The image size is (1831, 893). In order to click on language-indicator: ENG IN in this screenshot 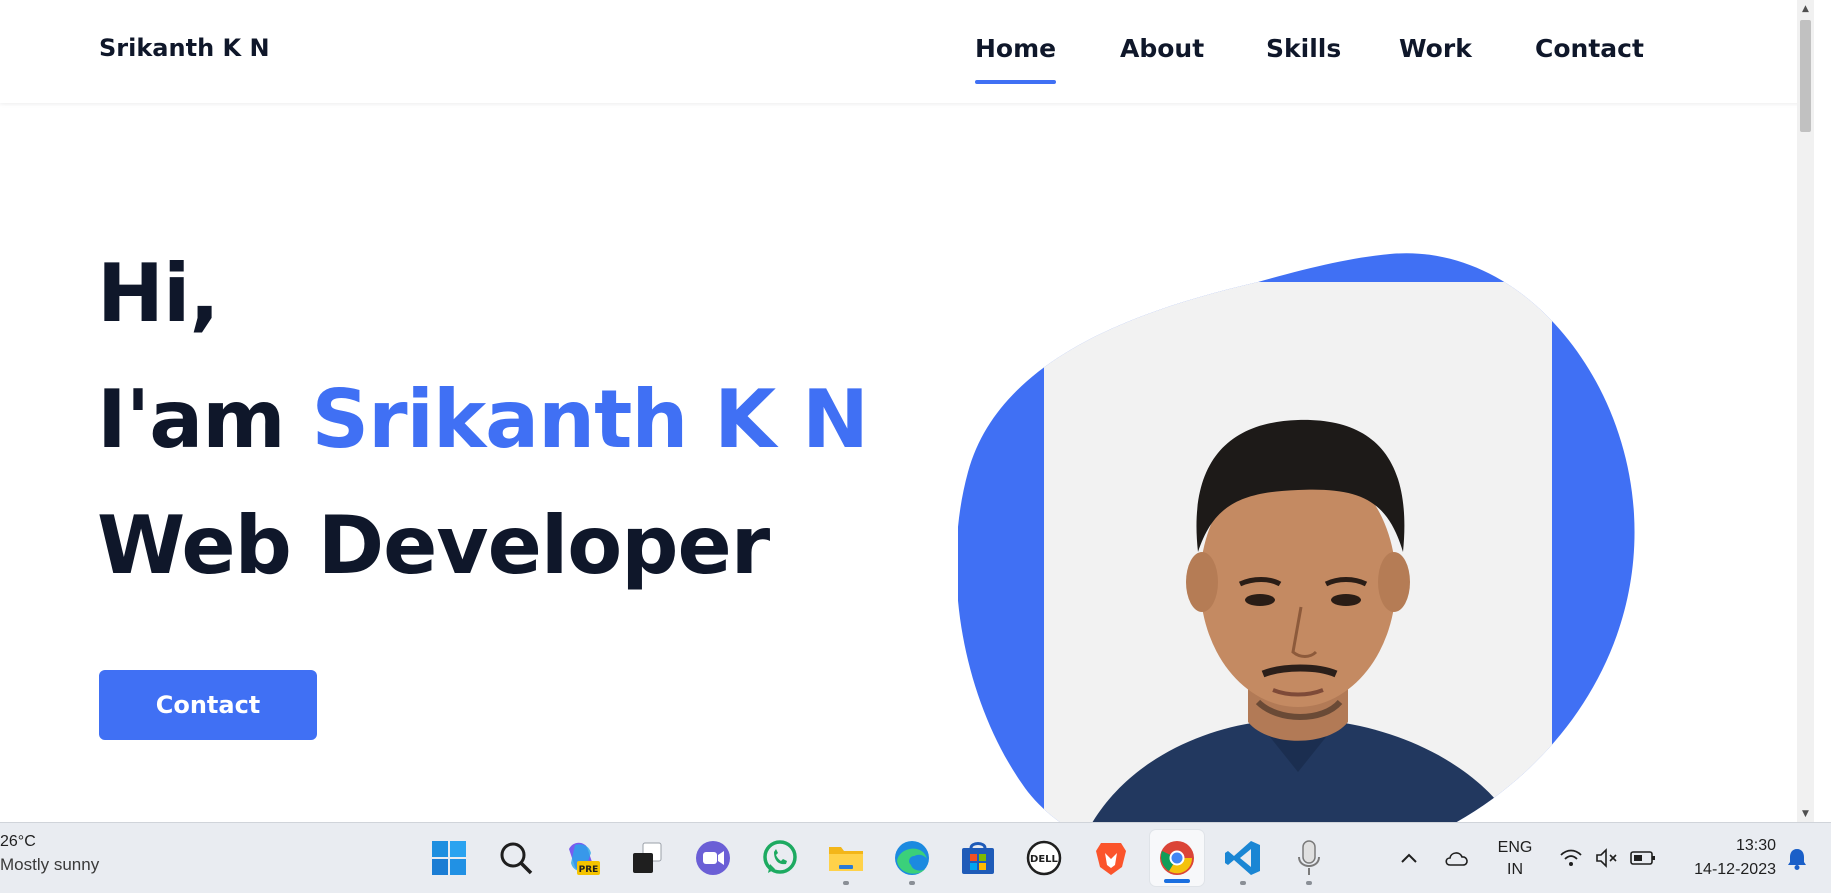, I will do `click(1515, 859)`.